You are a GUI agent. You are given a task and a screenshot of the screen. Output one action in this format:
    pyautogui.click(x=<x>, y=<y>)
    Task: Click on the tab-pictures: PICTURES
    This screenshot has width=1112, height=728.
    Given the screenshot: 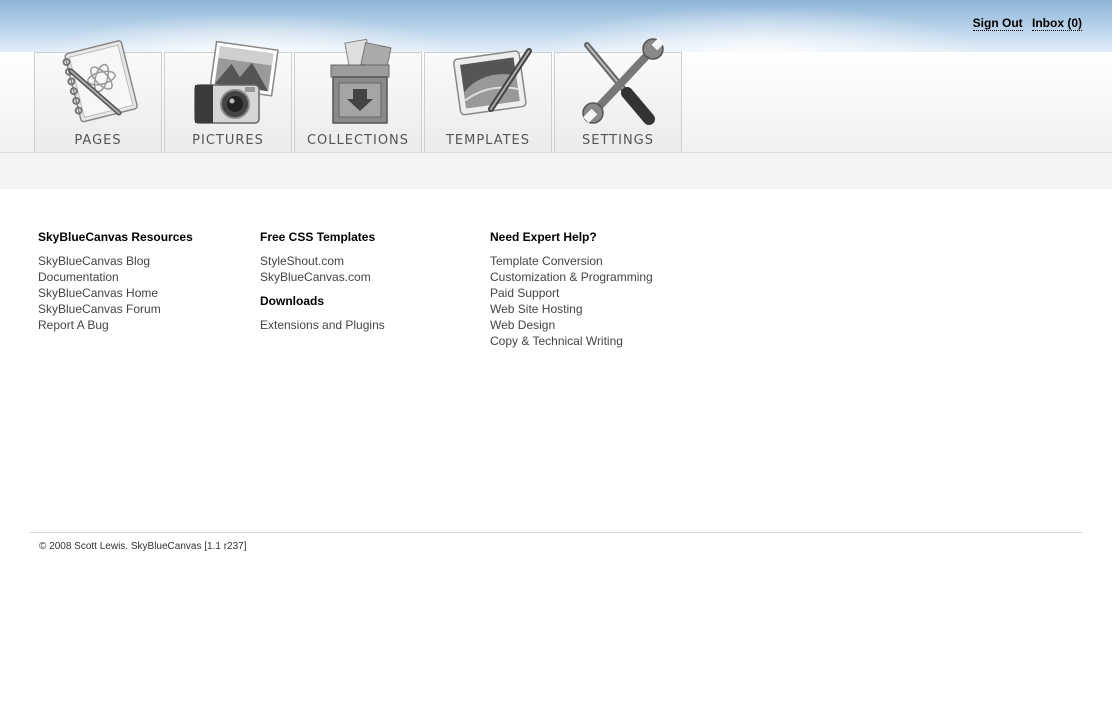 What is the action you would take?
    pyautogui.click(x=228, y=96)
    